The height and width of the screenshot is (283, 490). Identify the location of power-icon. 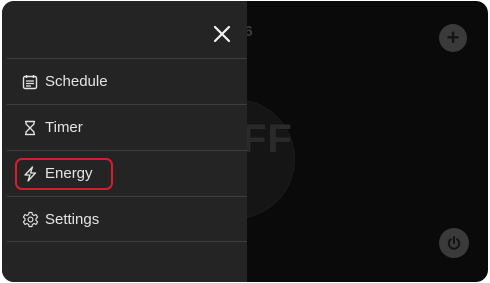
(454, 243).